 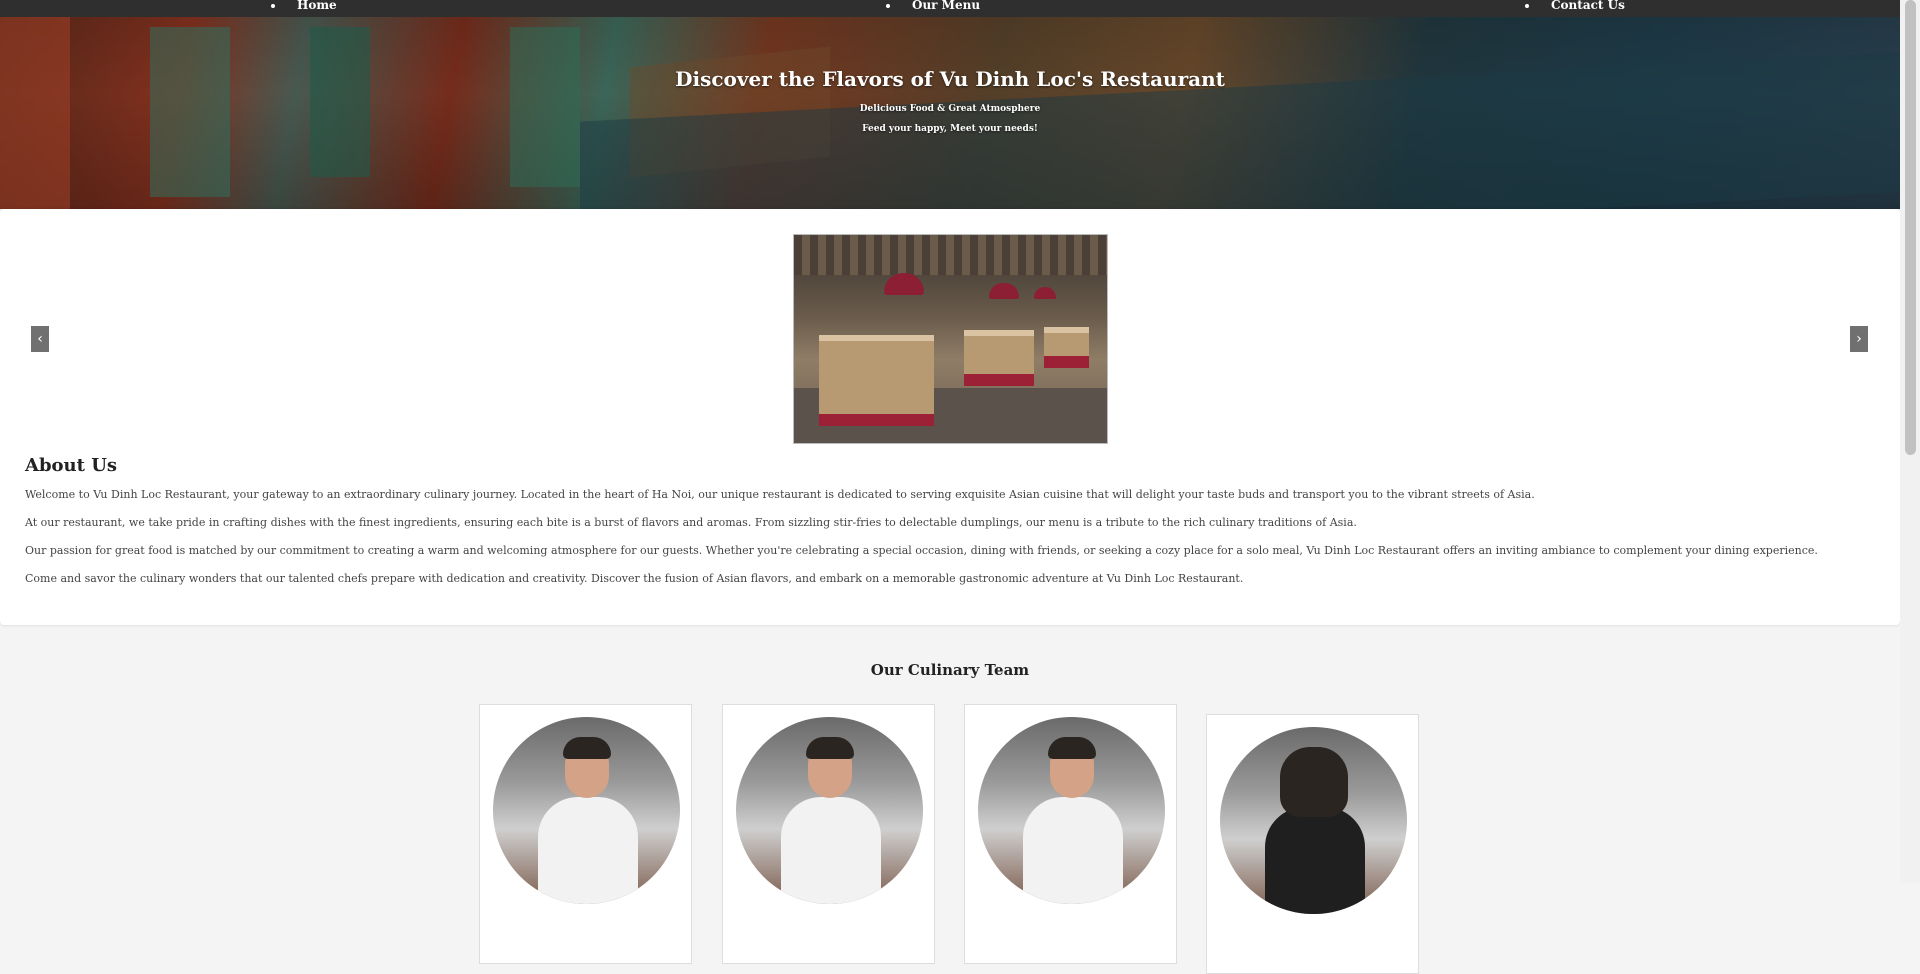 I want to click on nav-list: Home Our Menu Contact Us, so click(x=950, y=8).